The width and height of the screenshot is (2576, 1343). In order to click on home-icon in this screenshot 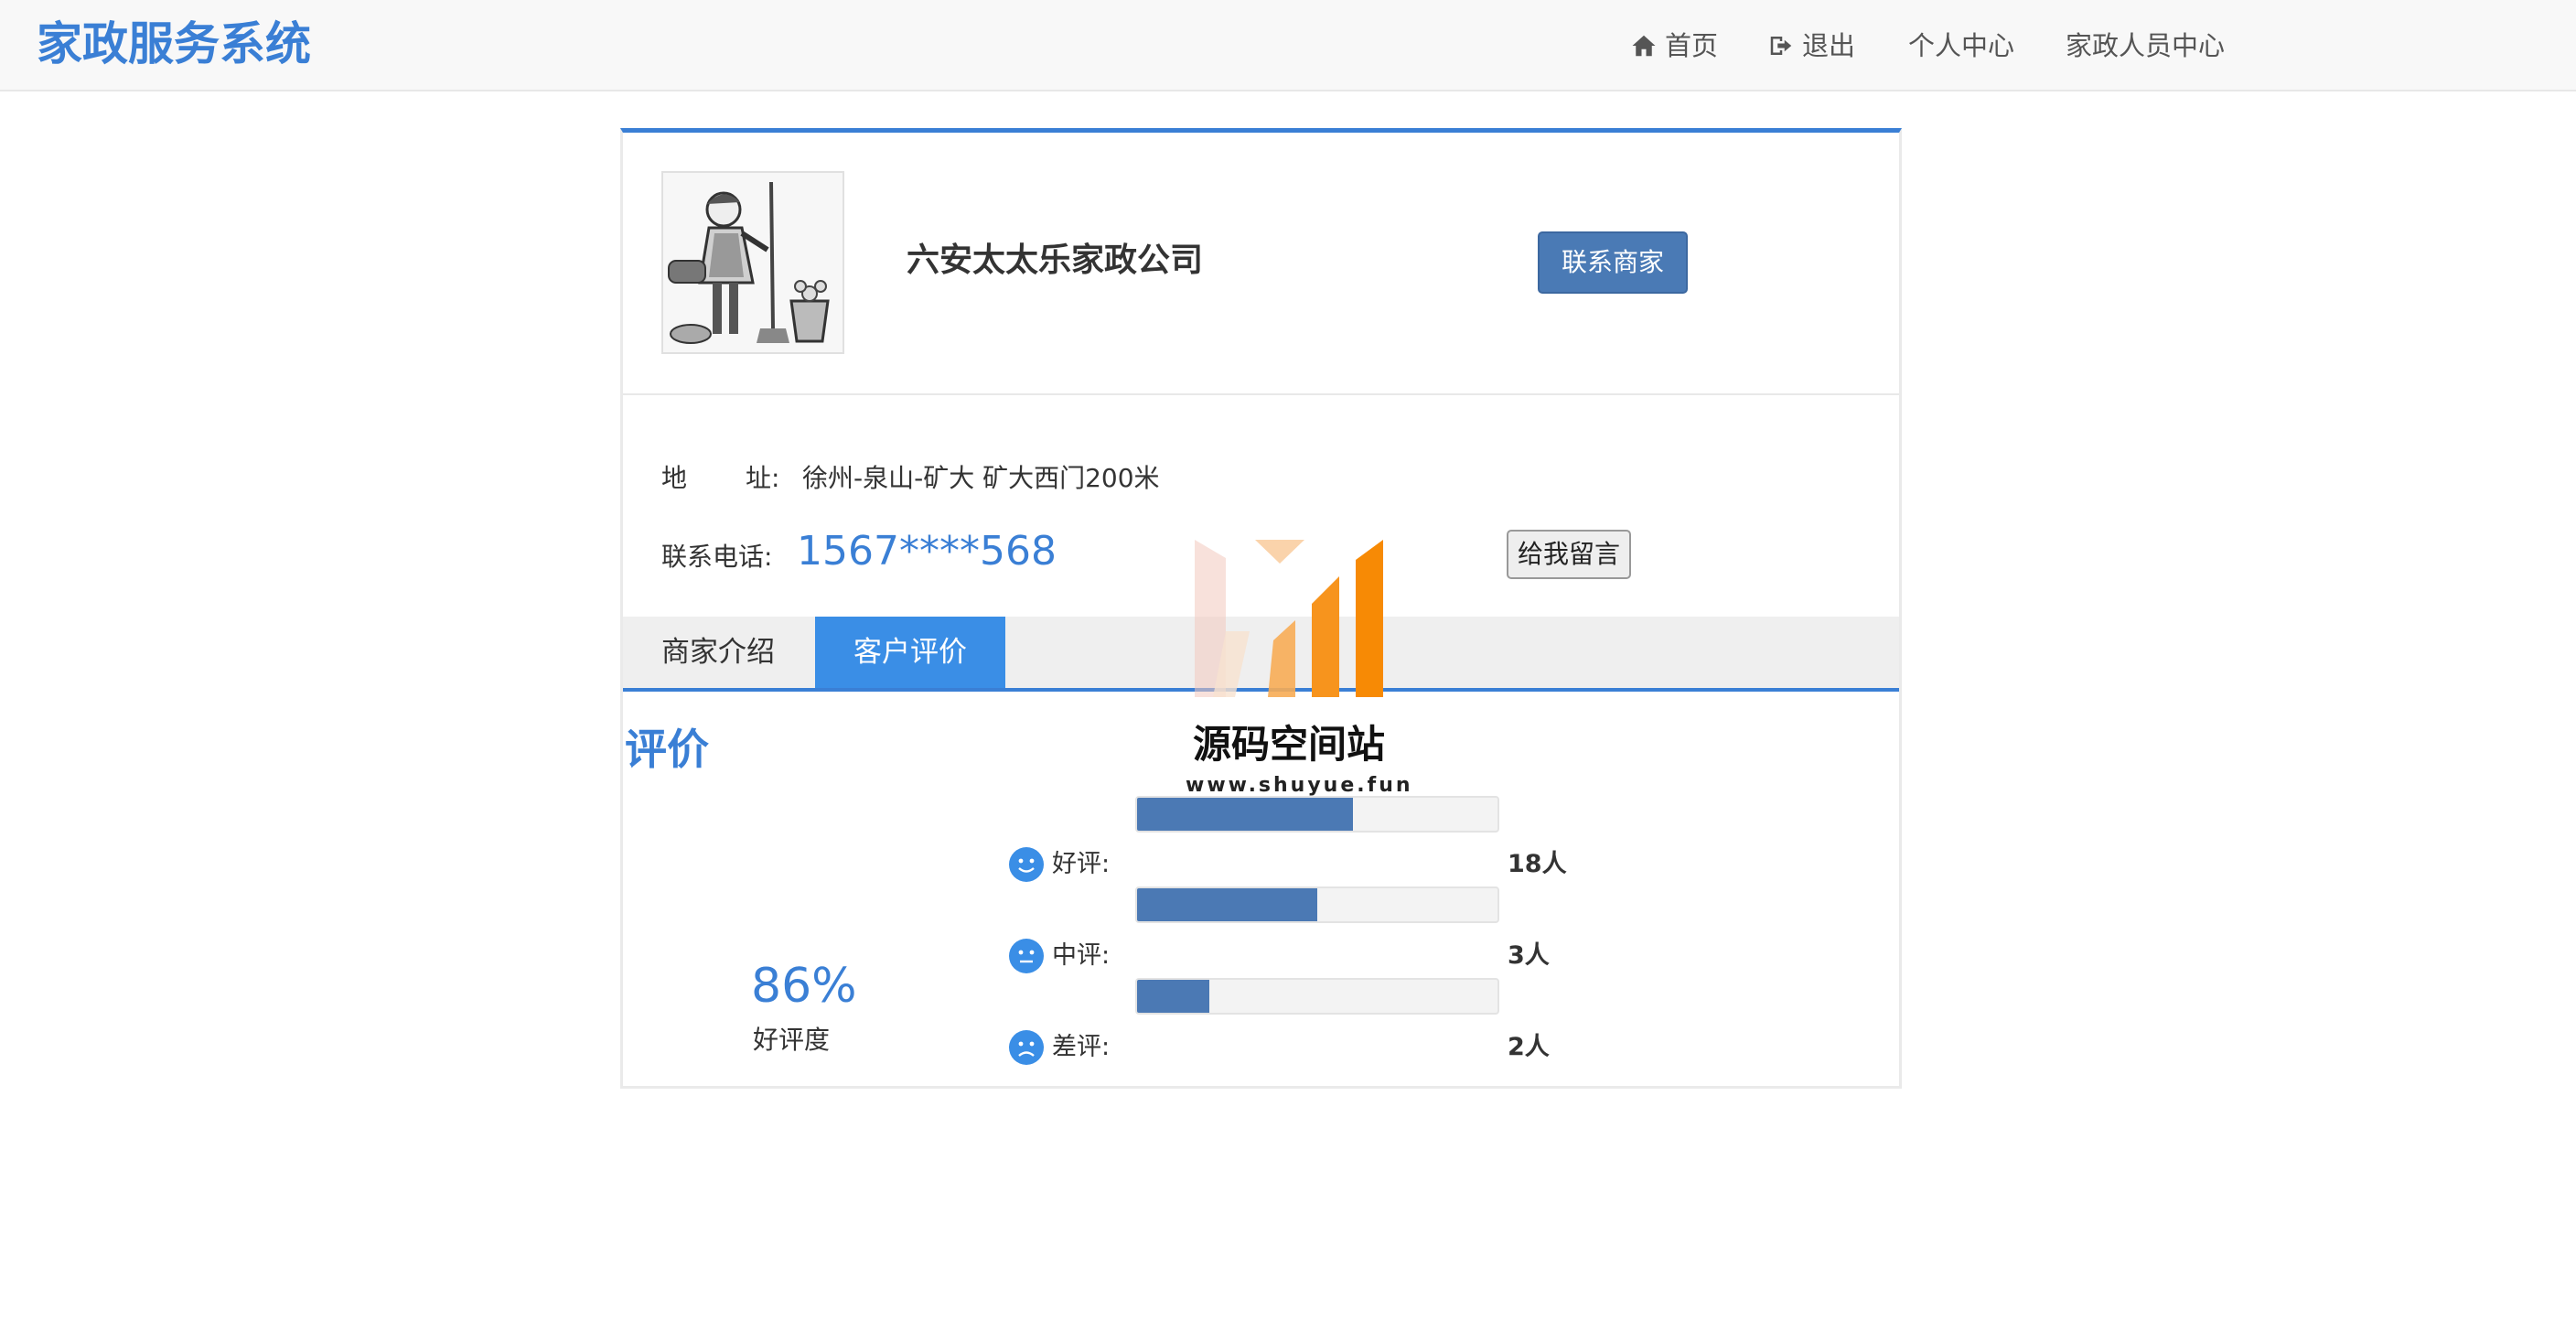, I will do `click(1644, 46)`.